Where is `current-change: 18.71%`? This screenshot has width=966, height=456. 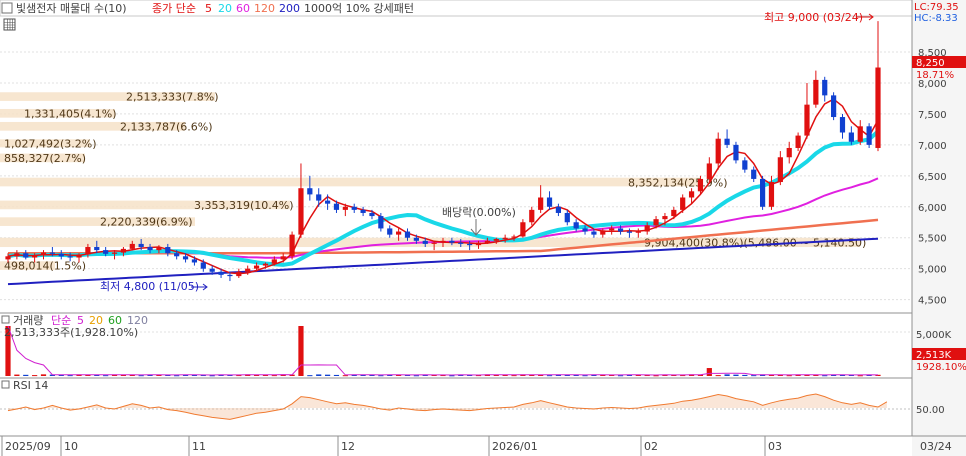 current-change: 18.71% is located at coordinates (935, 75).